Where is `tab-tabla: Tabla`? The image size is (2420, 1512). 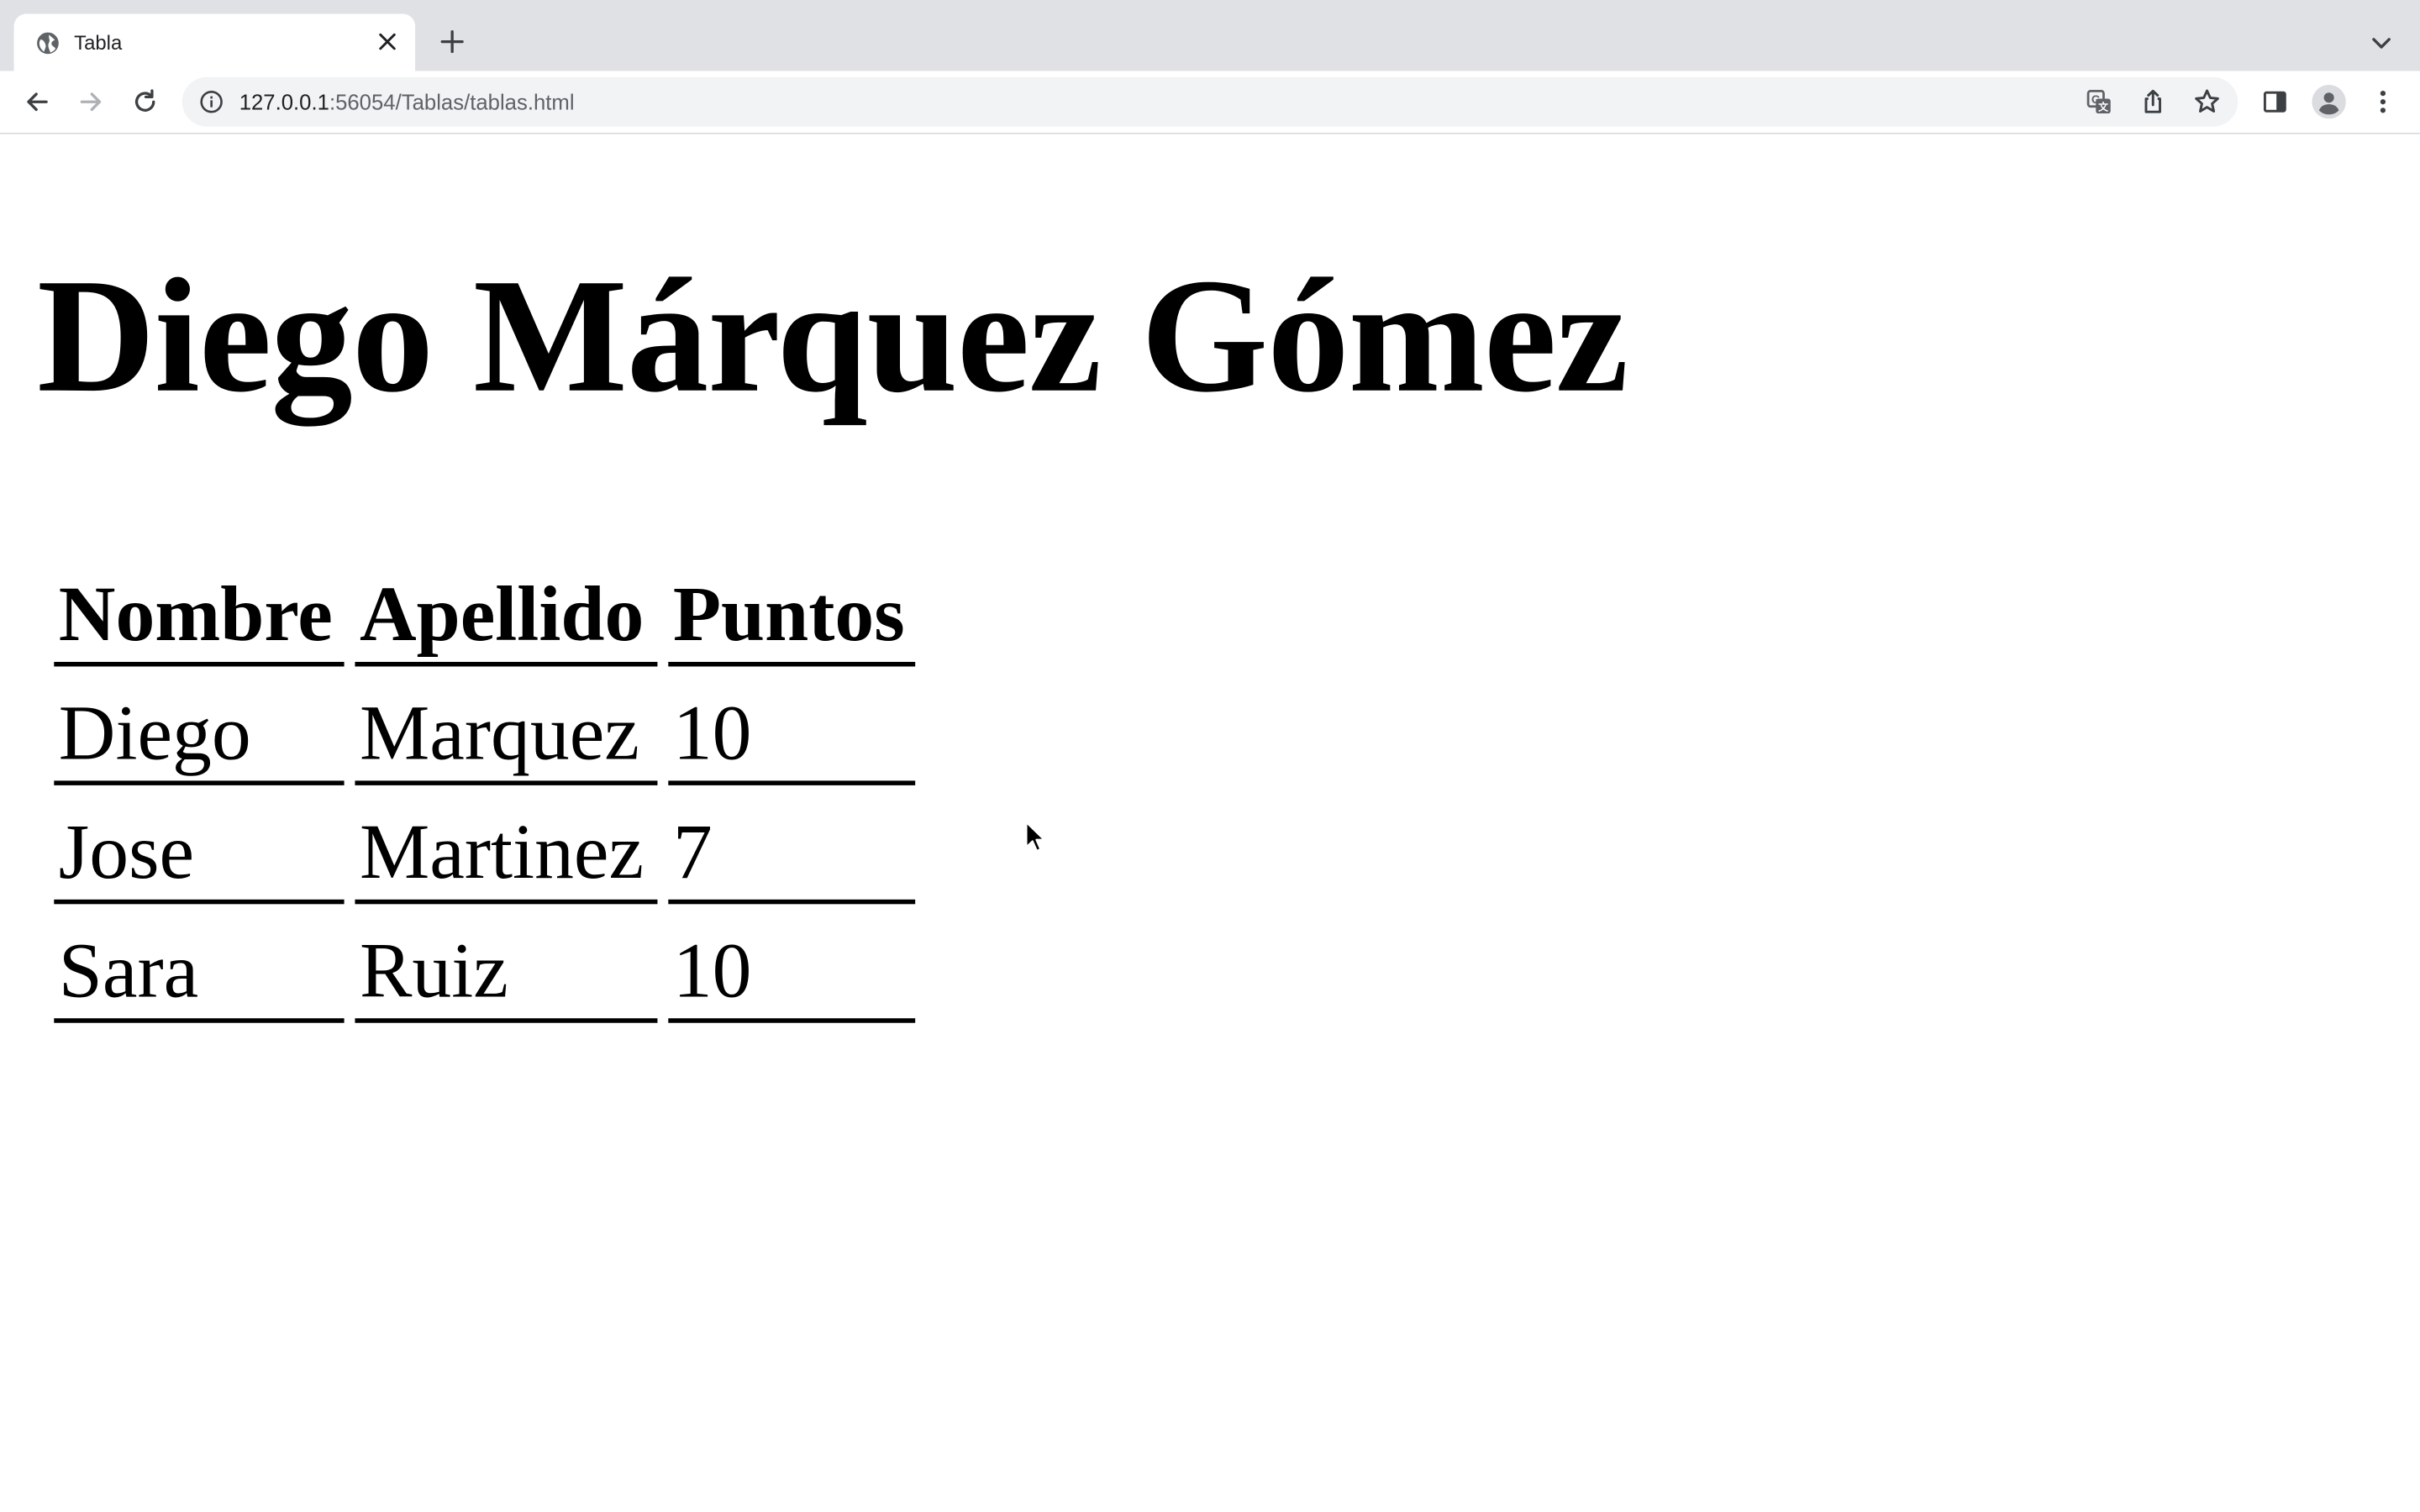
tab-tabla: Tabla is located at coordinates (214, 42).